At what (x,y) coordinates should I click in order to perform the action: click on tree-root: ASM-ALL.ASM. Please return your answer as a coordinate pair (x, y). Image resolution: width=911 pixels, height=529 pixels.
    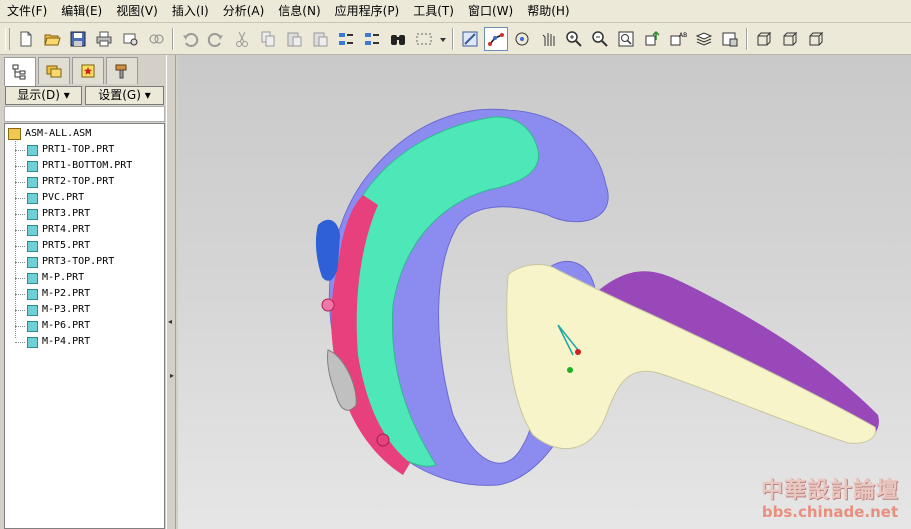
    Looking at the image, I should click on (49, 134).